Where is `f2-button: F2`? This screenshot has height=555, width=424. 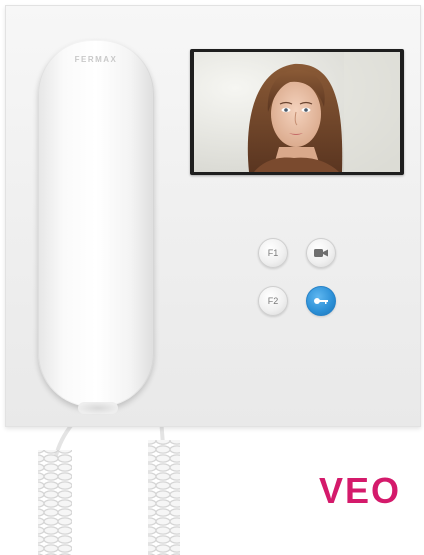
f2-button: F2 is located at coordinates (273, 301).